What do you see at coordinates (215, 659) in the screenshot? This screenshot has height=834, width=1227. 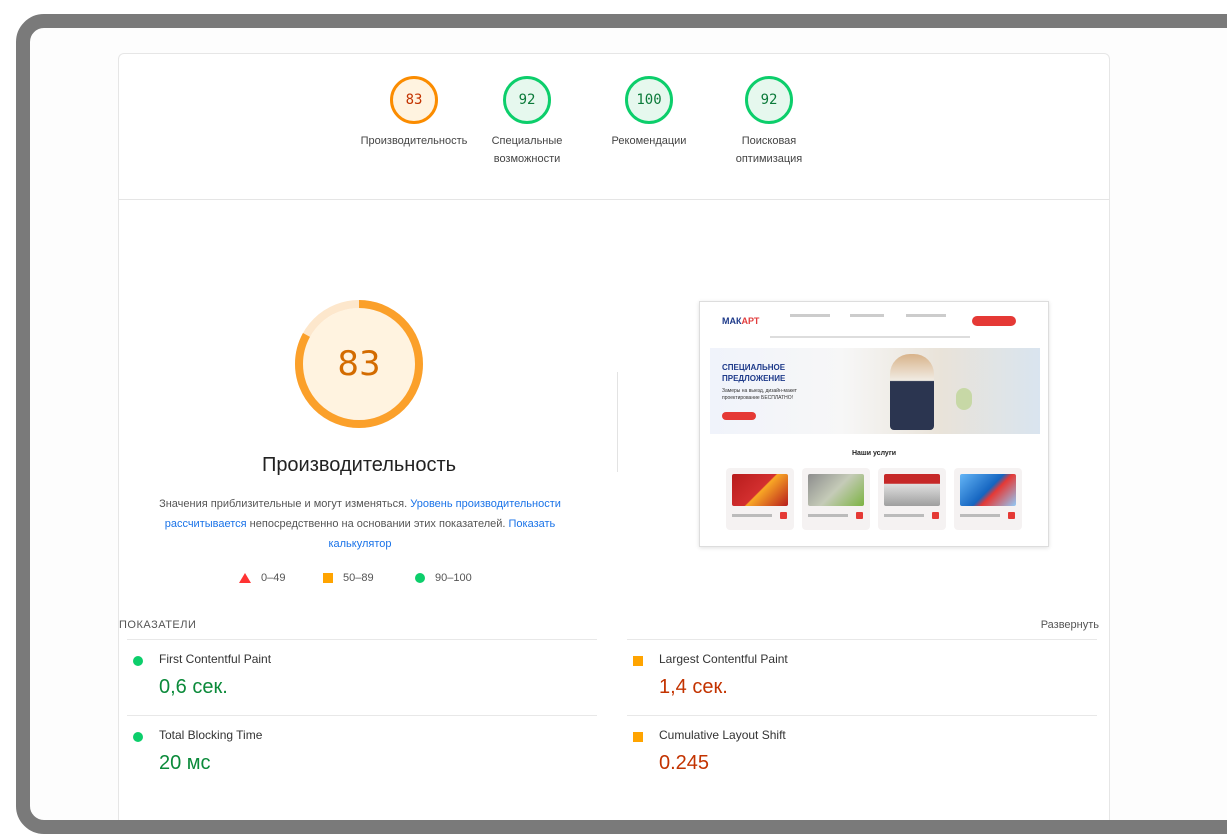 I see `metric-name: First Contentful Paint` at bounding box center [215, 659].